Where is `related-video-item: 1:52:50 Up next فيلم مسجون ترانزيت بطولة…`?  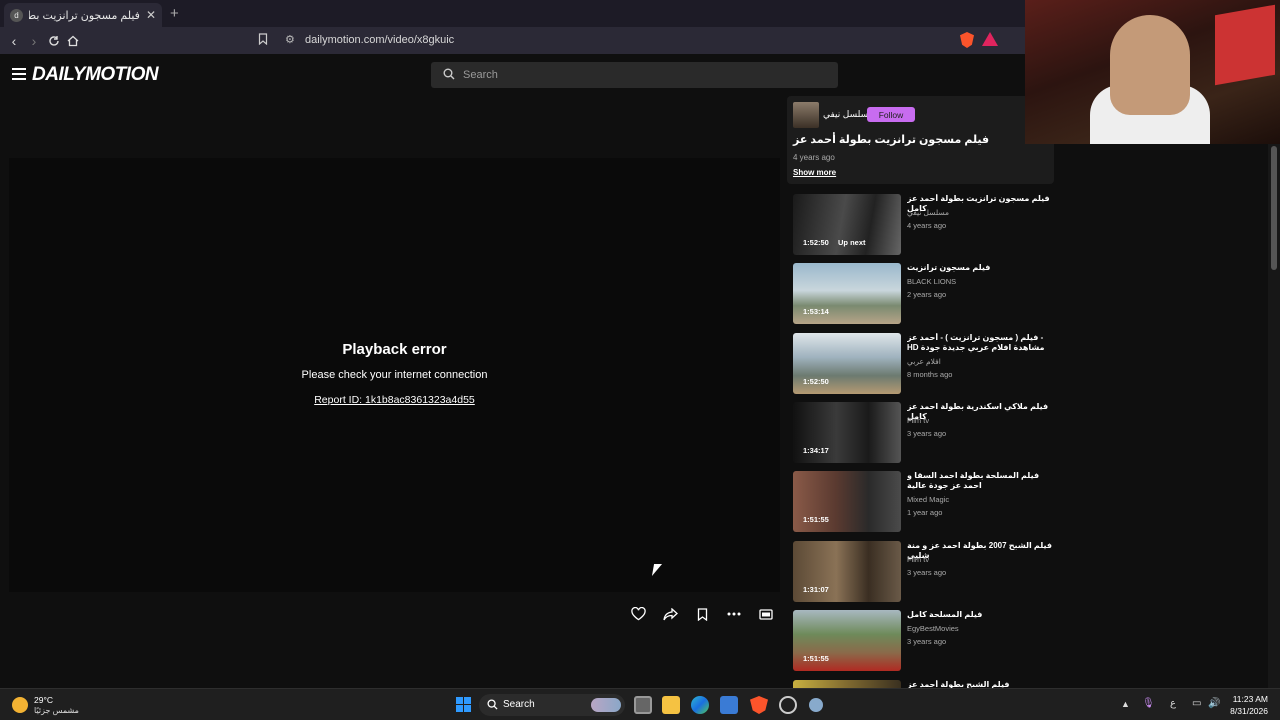 related-video-item: 1:52:50 Up next فيلم مسجون ترانزيت بطولة… is located at coordinates (920, 221).